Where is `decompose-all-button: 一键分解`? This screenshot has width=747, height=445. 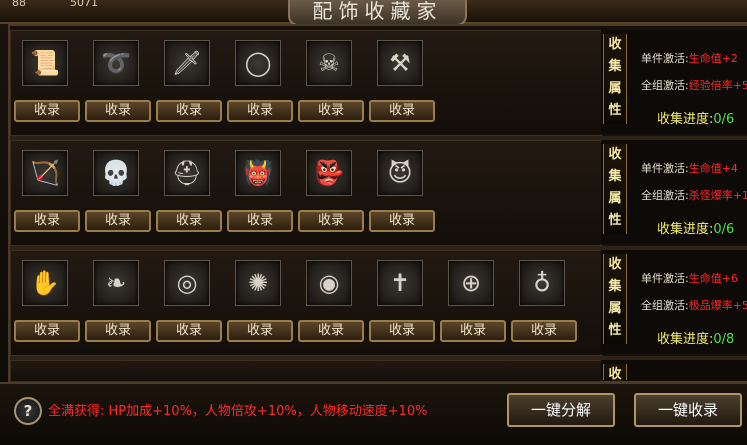
decompose-all-button: 一键分解 is located at coordinates (561, 410).